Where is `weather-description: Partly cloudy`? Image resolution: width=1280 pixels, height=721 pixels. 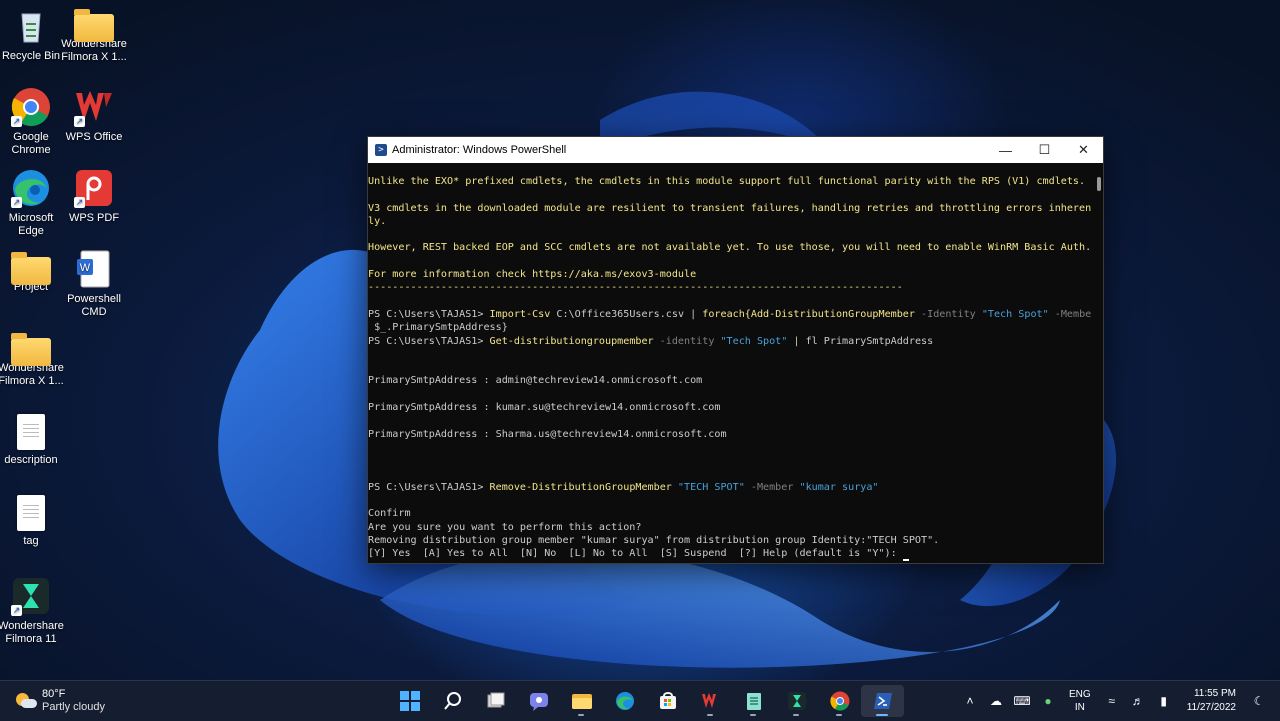
weather-description: Partly cloudy is located at coordinates (73, 707).